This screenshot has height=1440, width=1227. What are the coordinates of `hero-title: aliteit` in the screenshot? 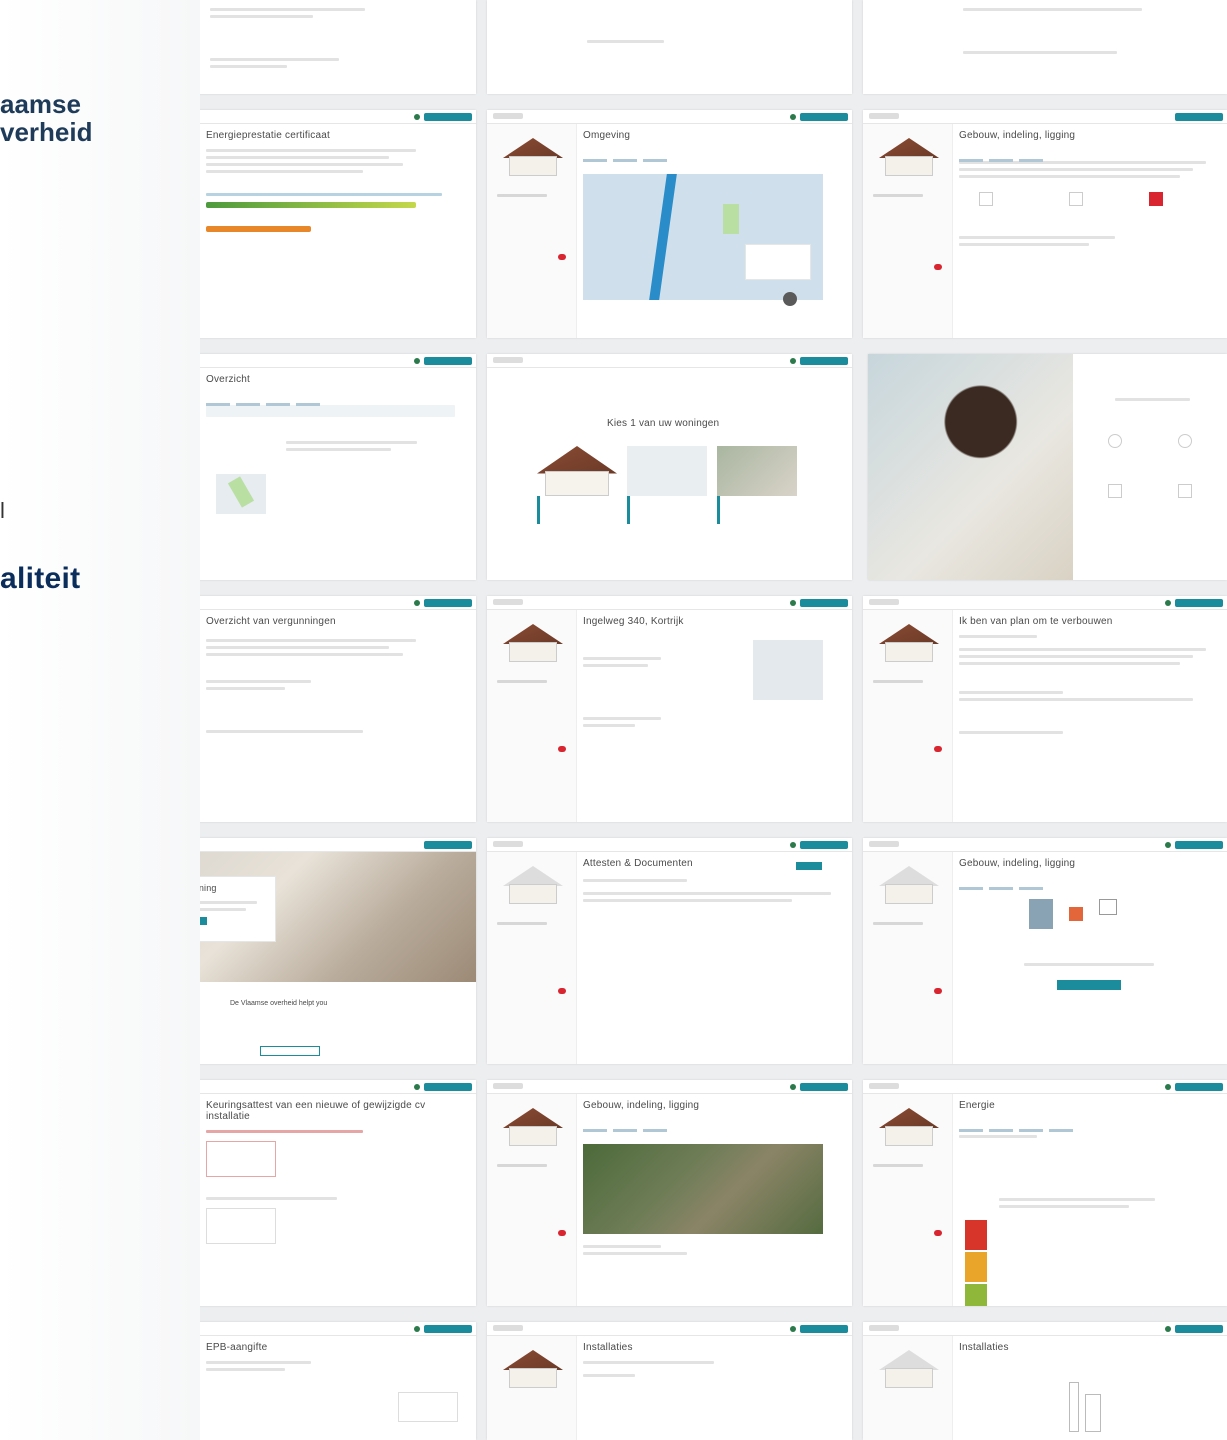 It's located at (40, 578).